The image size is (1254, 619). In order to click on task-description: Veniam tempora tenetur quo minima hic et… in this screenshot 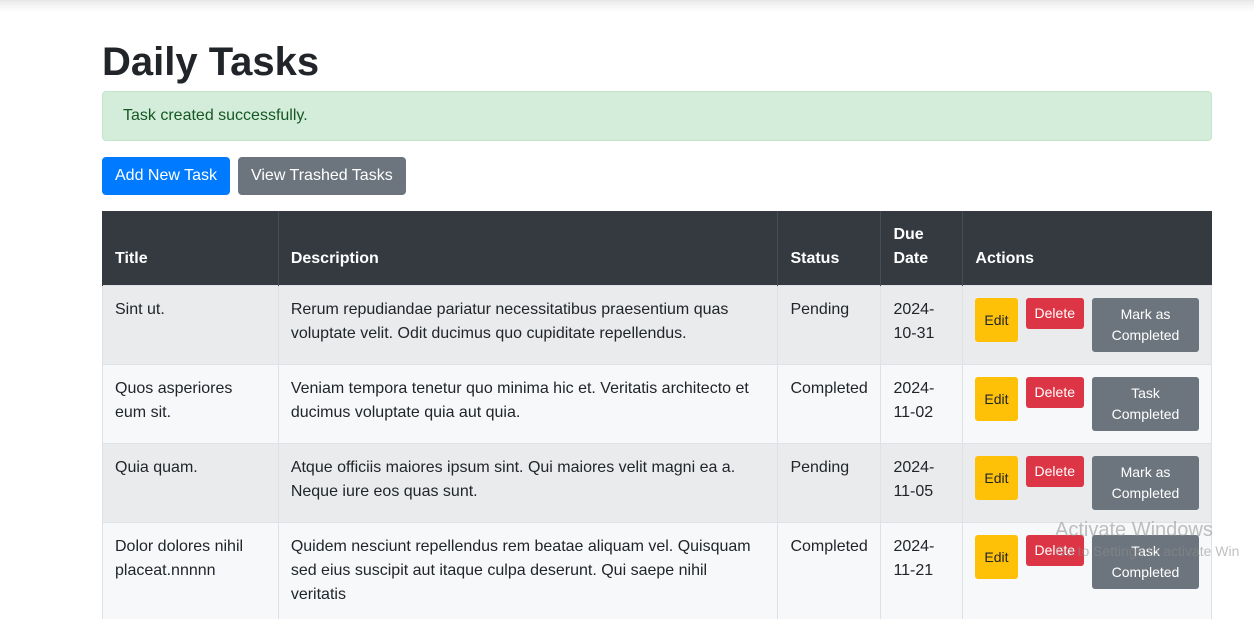, I will do `click(528, 404)`.